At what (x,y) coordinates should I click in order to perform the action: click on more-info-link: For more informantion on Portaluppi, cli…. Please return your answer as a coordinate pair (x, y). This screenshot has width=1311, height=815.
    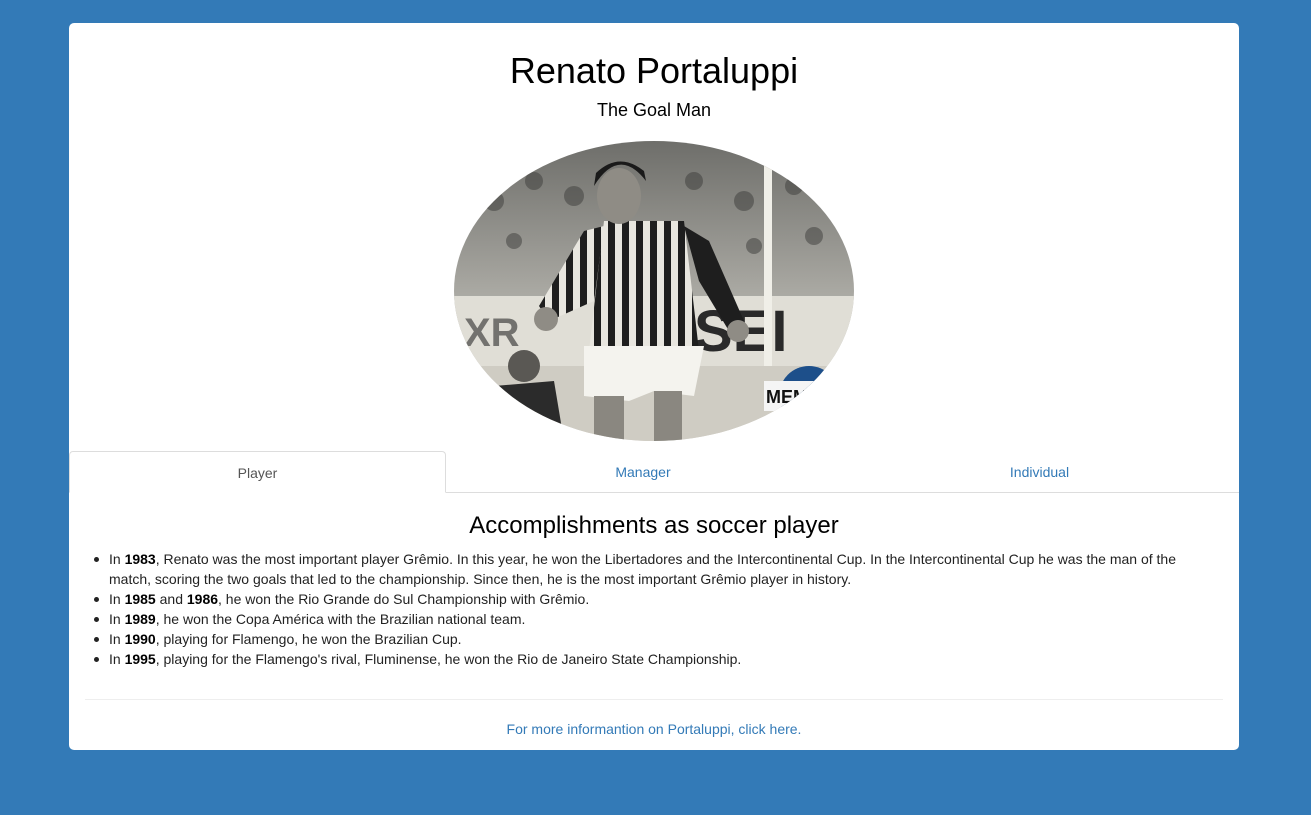
    Looking at the image, I should click on (654, 729).